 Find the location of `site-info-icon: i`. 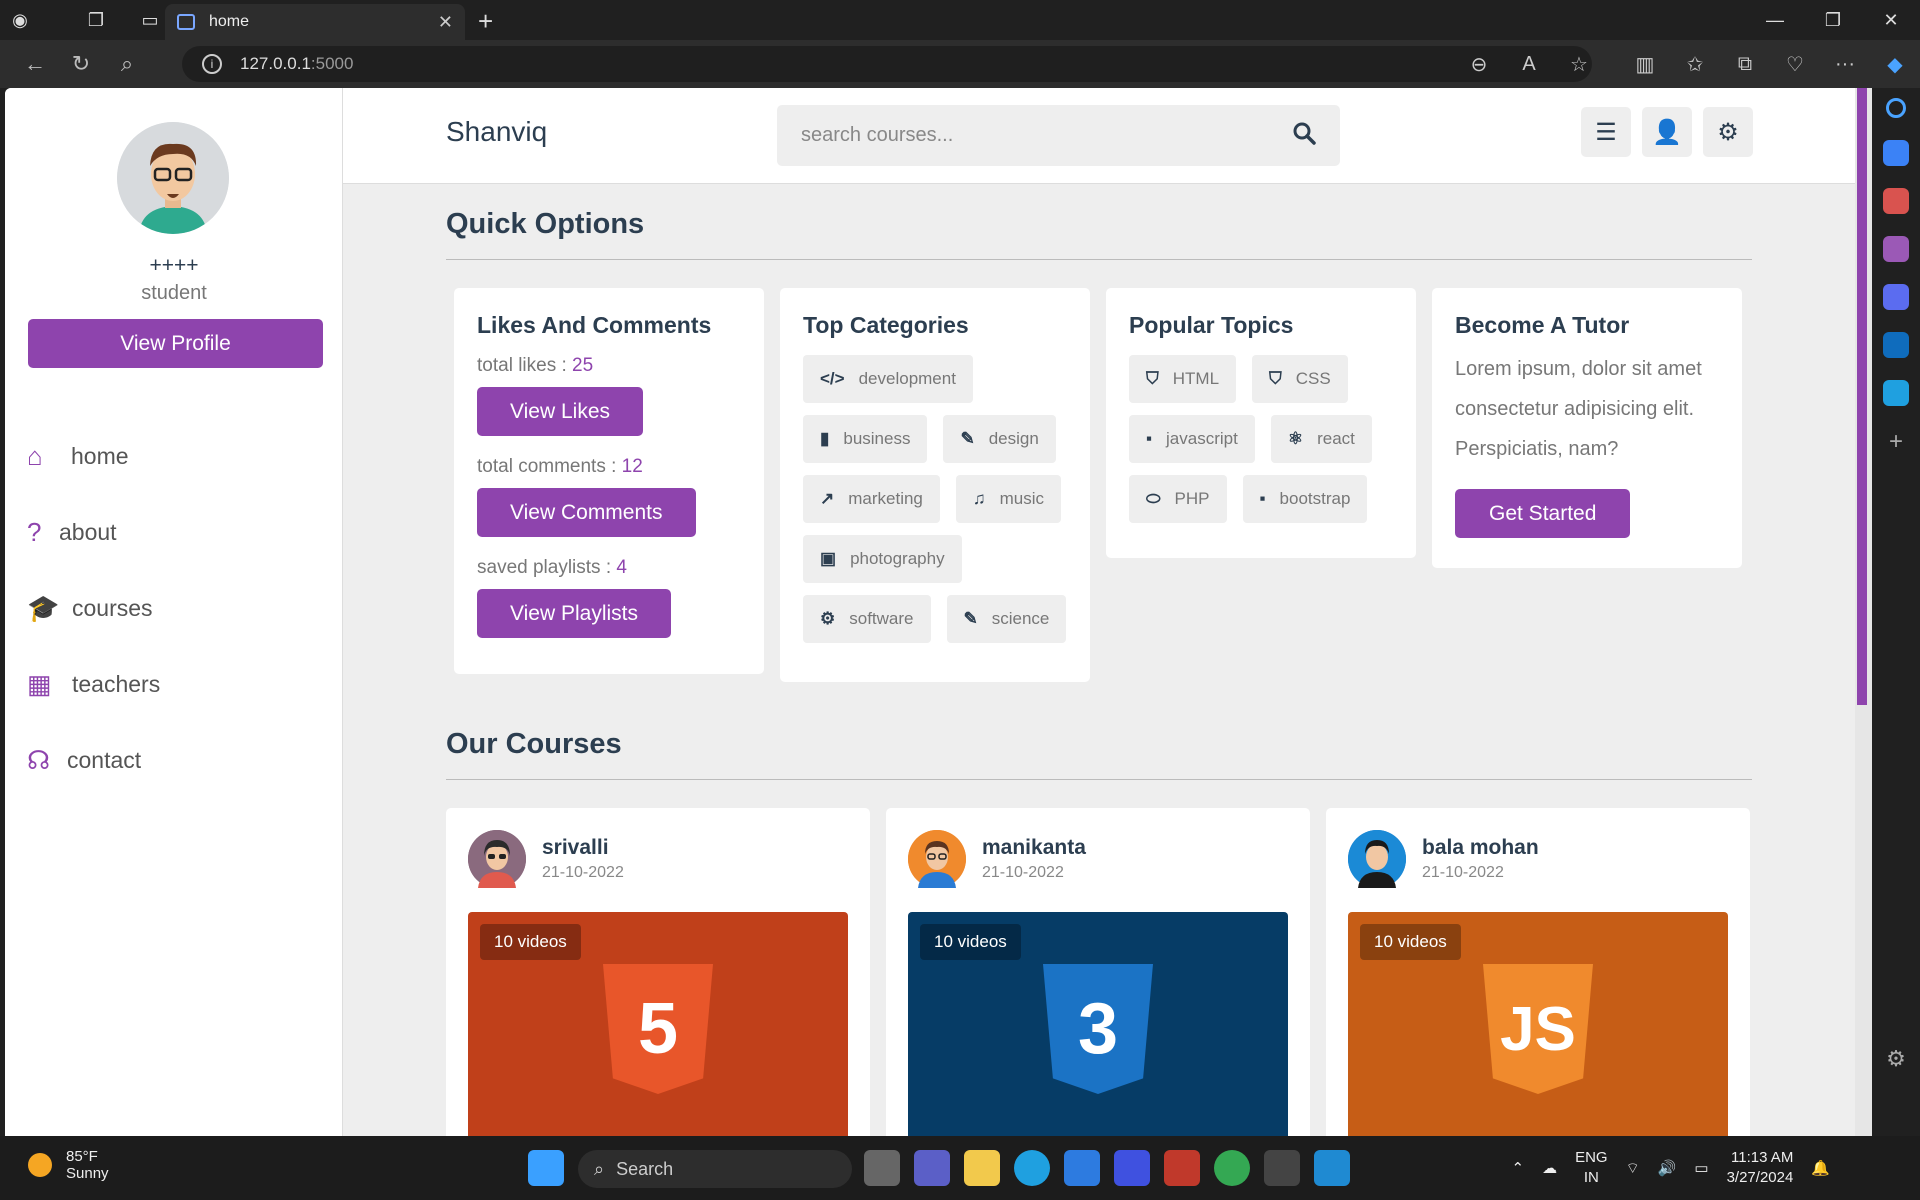

site-info-icon: i is located at coordinates (212, 64).